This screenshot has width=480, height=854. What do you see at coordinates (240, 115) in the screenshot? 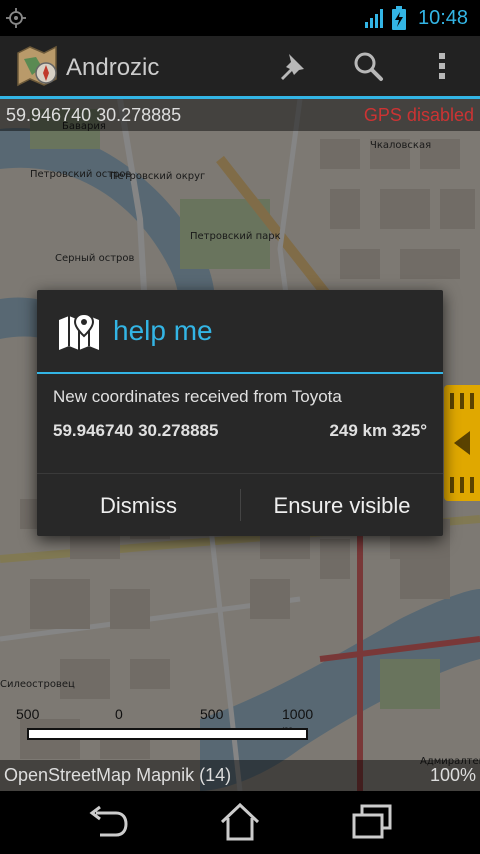
I see `coordinate-bar: 59.946740 30.278885 GPS disabled` at bounding box center [240, 115].